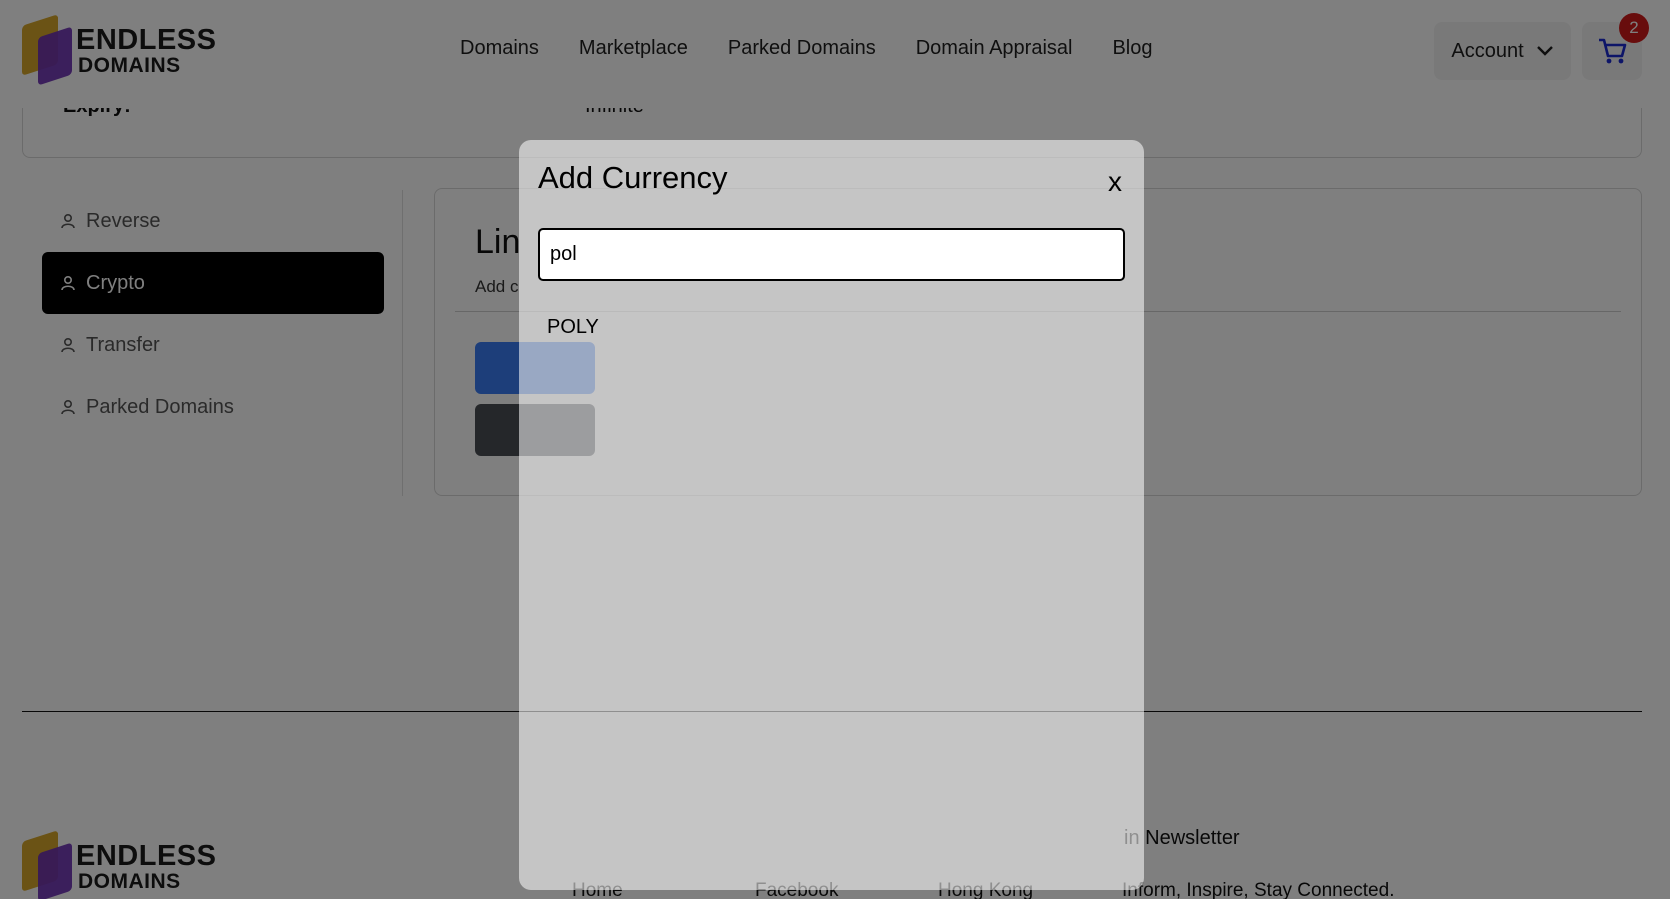 This screenshot has height=899, width=1670. Describe the element at coordinates (633, 177) in the screenshot. I see `modal-title: Add Currency` at that location.